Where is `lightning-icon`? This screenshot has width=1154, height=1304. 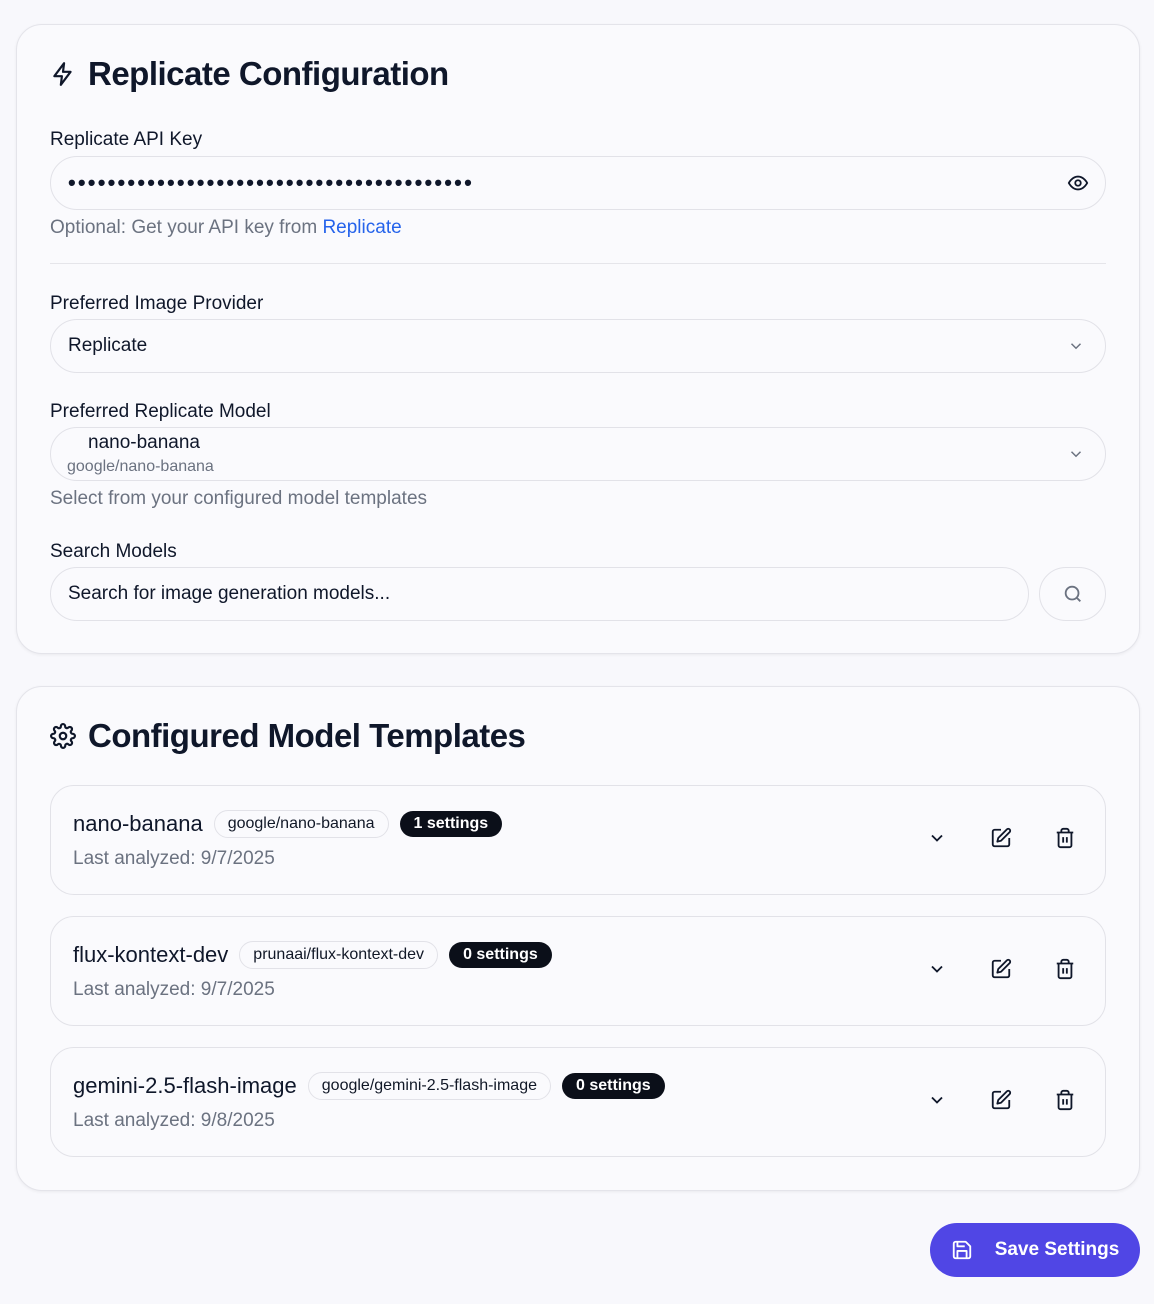 lightning-icon is located at coordinates (62, 74).